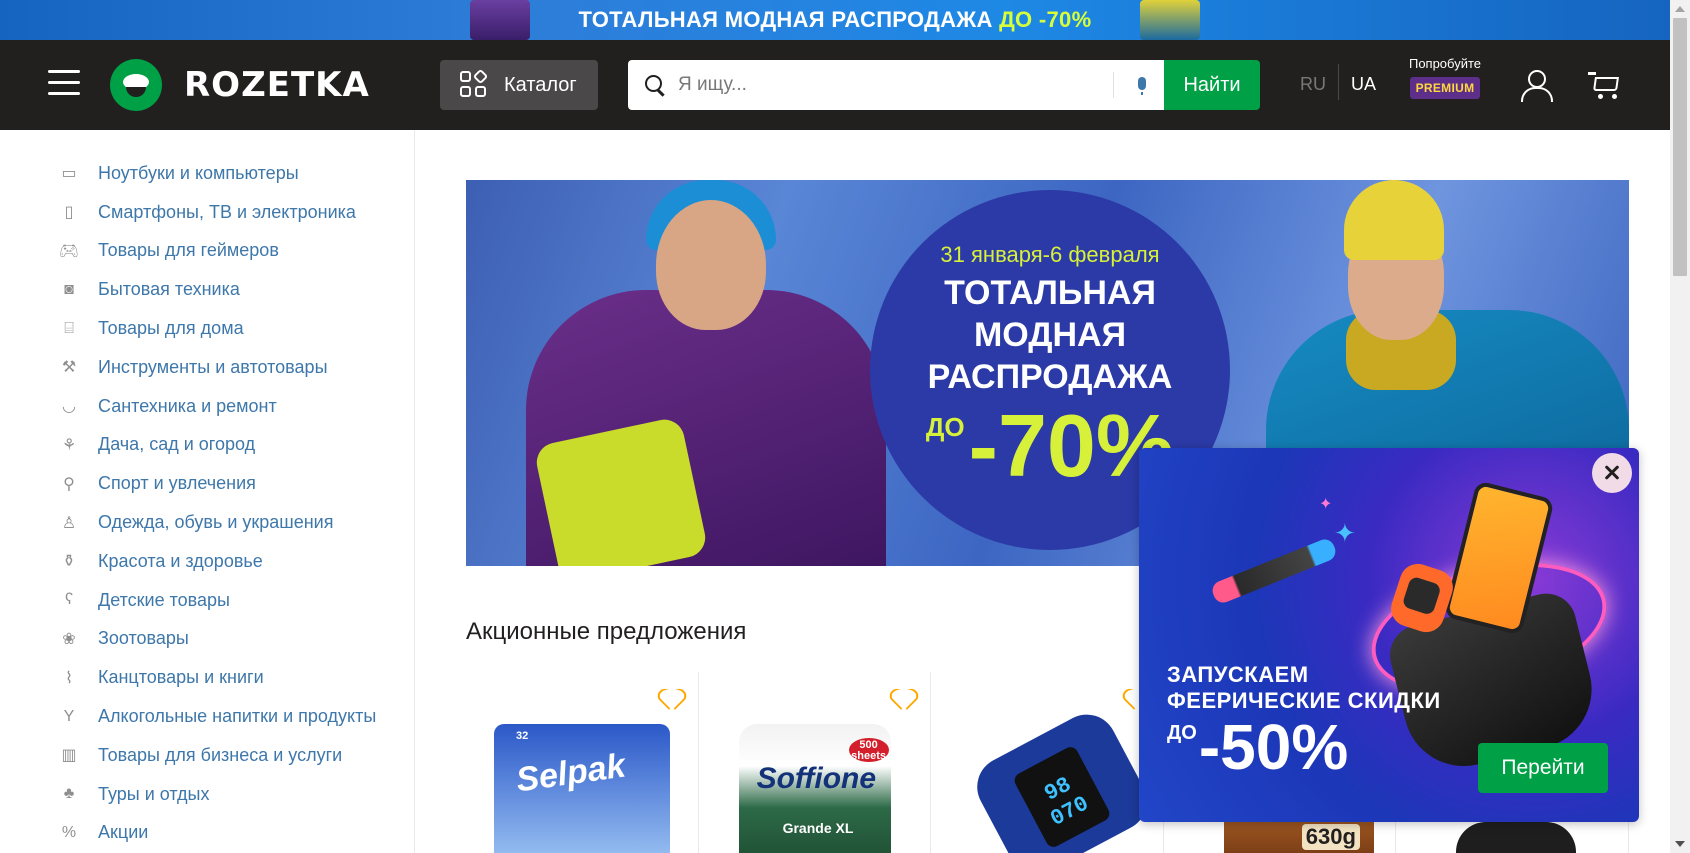 This screenshot has width=1690, height=853. What do you see at coordinates (1357, 84) in the screenshot?
I see `lang-ua: UA` at bounding box center [1357, 84].